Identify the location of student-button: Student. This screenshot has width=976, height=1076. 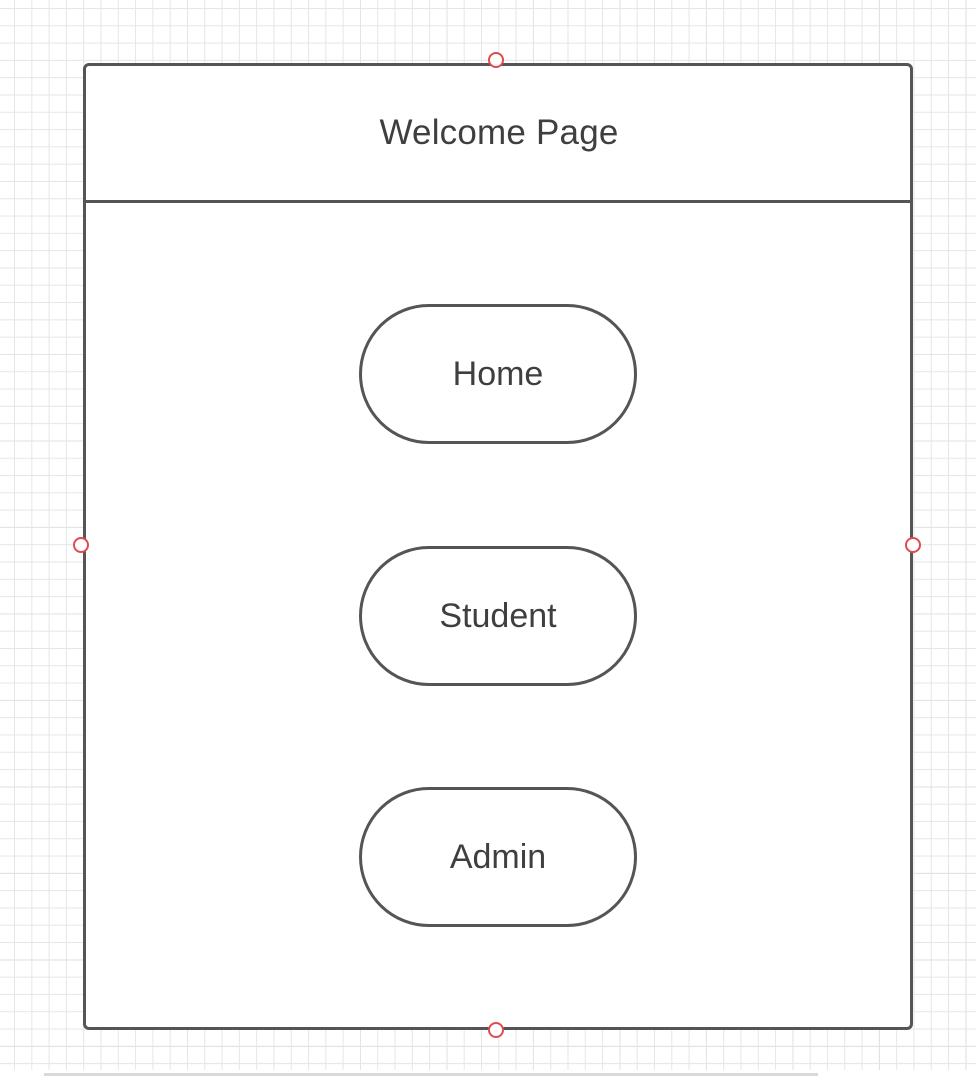
(498, 616).